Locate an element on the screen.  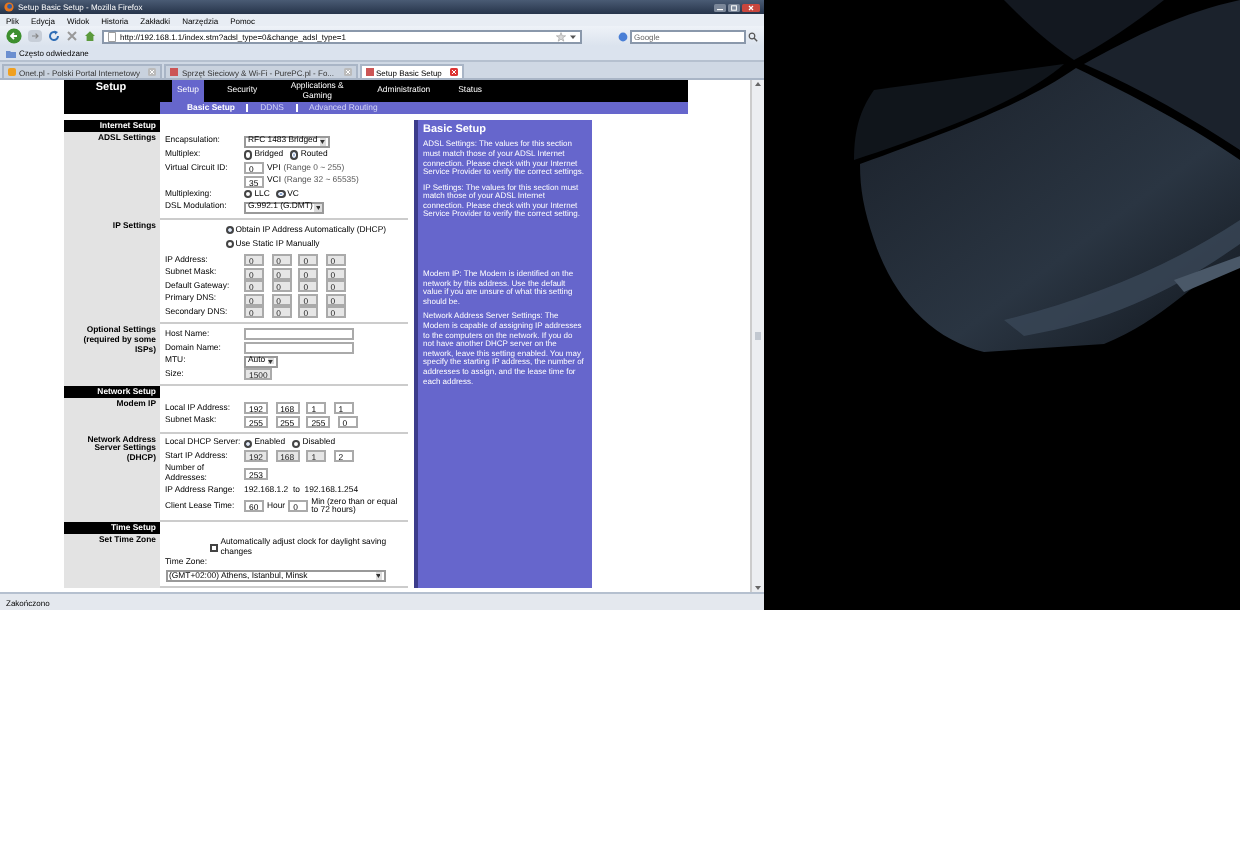
page-icon is located at coordinates (112, 36).